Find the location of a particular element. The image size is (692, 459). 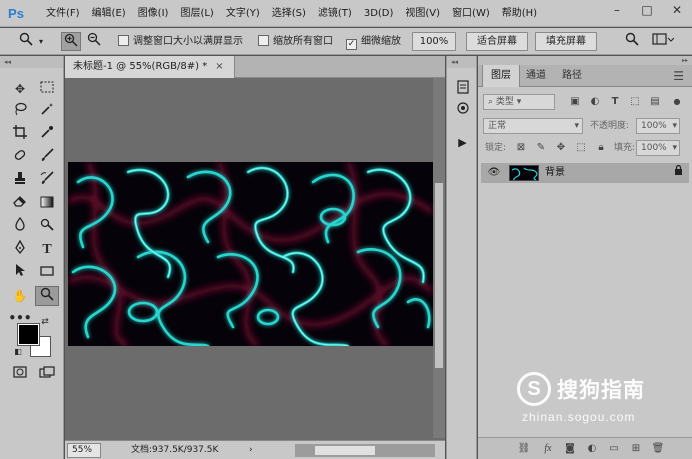

menu-window: 窗口(W) is located at coordinates (471, 13).